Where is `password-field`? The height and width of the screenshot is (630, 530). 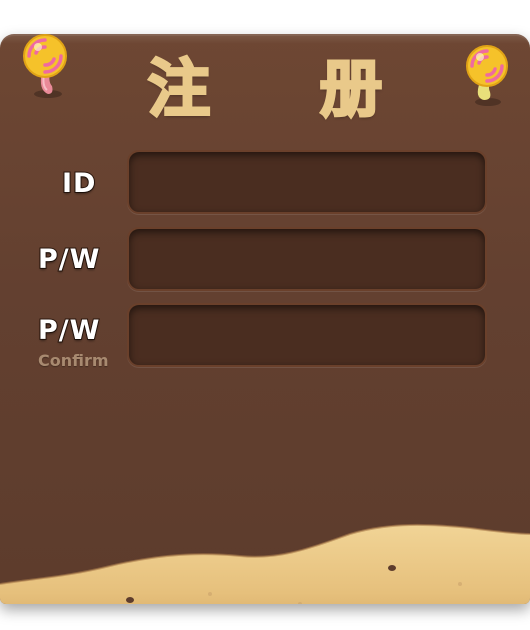 password-field is located at coordinates (307, 259).